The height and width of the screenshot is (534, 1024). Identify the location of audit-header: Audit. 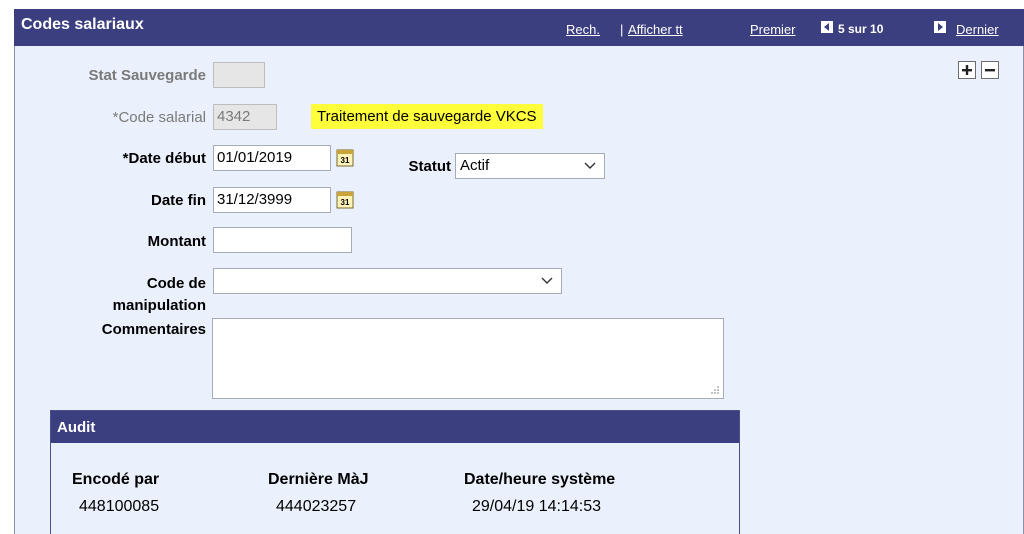
(395, 427).